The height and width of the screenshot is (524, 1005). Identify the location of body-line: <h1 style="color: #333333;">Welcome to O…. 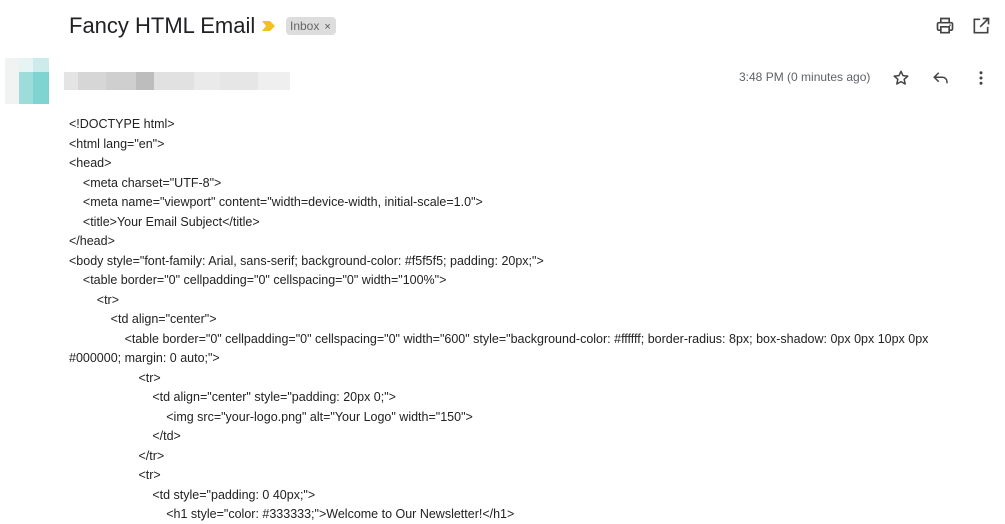
(292, 514).